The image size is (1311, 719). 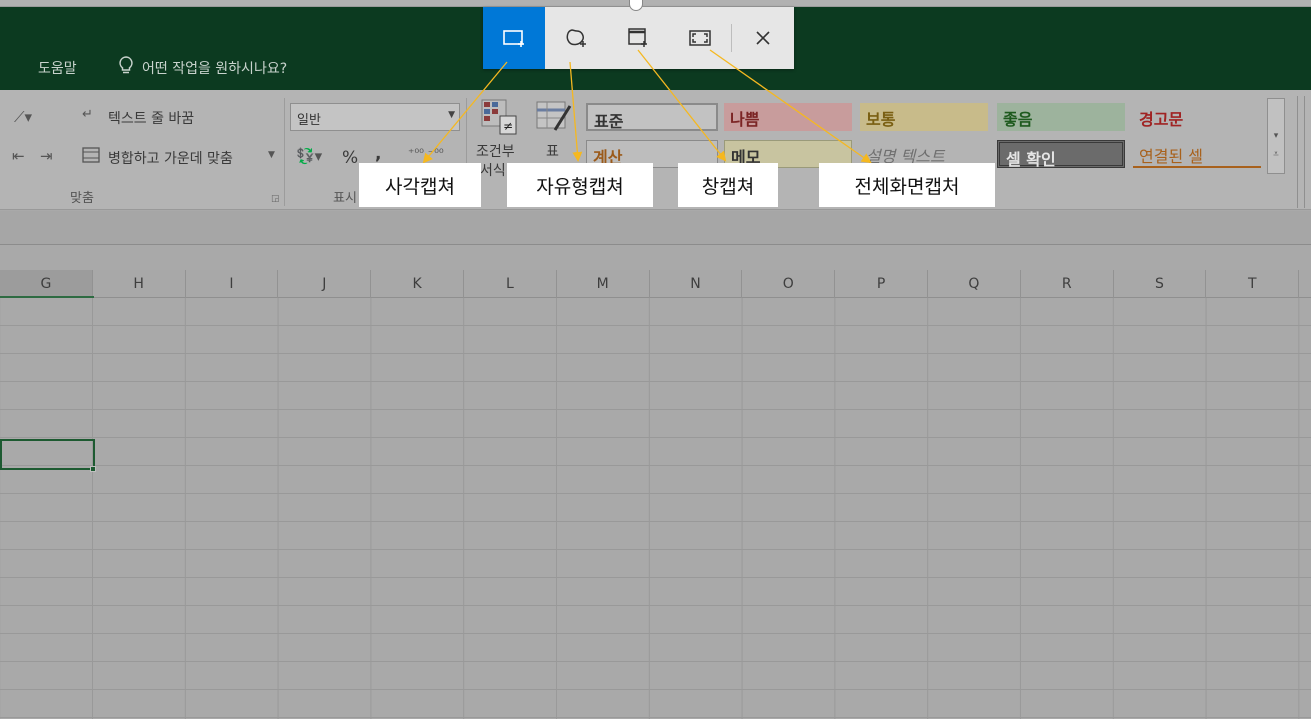 What do you see at coordinates (728, 185) in the screenshot?
I see `label-window-capture: 창캡쳐` at bounding box center [728, 185].